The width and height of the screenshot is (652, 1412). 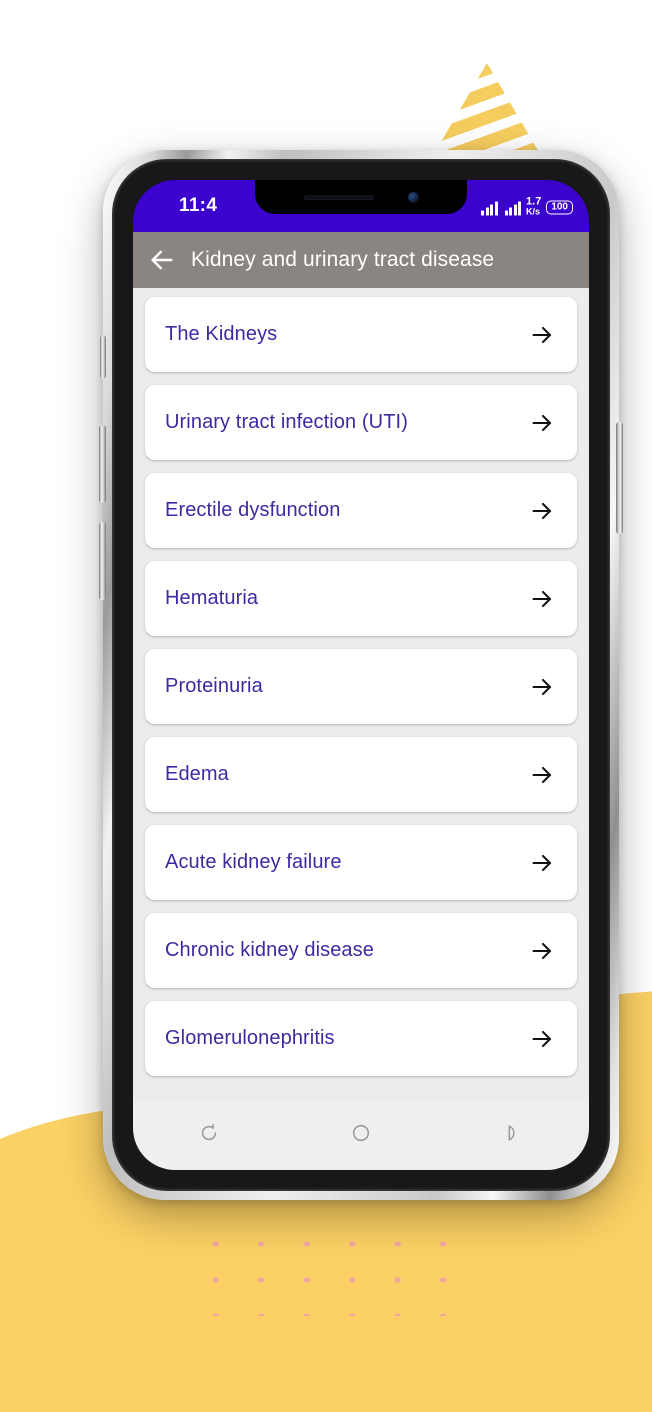 I want to click on network-speed-unit: K/s, so click(x=533, y=211).